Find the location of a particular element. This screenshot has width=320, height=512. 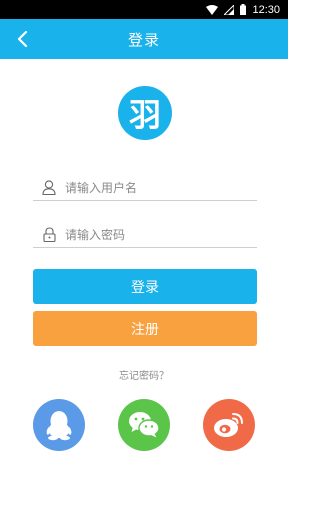

user-icon is located at coordinates (49, 188).